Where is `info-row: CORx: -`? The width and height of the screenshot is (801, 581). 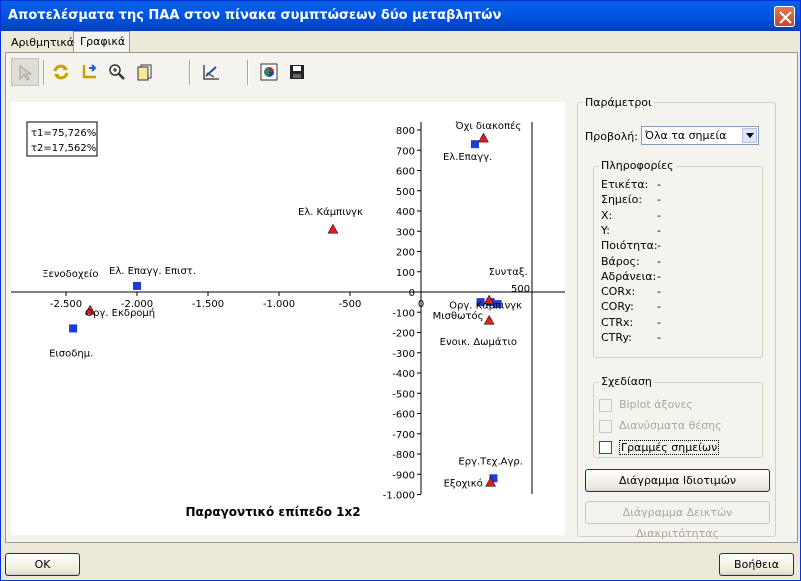 info-row: CORx: - is located at coordinates (631, 292).